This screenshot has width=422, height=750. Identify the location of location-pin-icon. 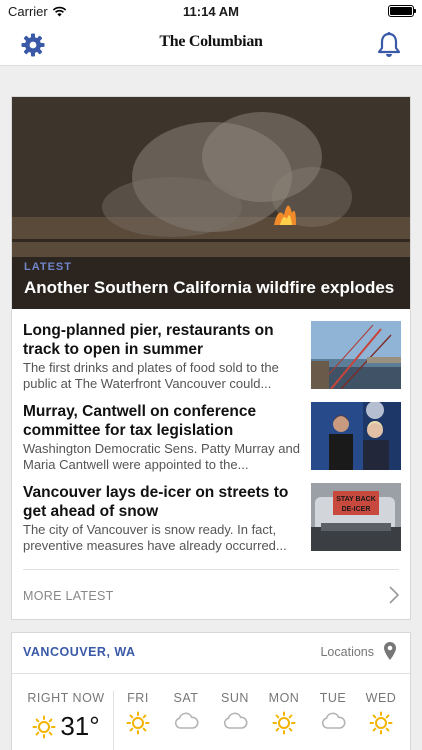
(390, 651).